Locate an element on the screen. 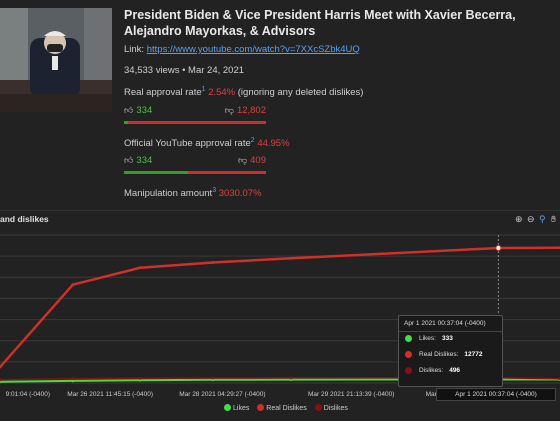 This screenshot has height=421, width=560. crosshair-x-label: Apr 1 2021 00:37:04 (-0400) is located at coordinates (496, 394).